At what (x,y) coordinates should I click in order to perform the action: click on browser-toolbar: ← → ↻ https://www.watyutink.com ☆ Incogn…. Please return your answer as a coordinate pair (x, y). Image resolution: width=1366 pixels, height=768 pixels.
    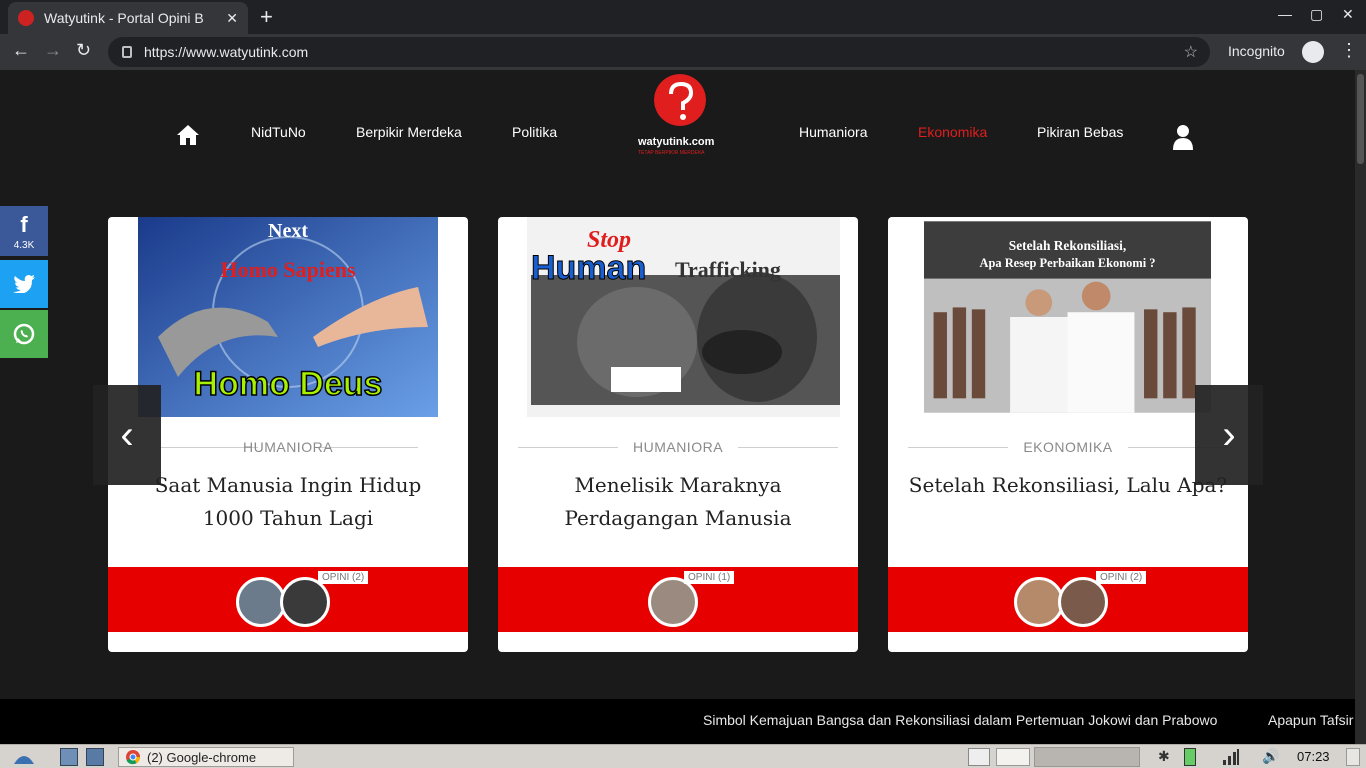
    Looking at the image, I should click on (683, 52).